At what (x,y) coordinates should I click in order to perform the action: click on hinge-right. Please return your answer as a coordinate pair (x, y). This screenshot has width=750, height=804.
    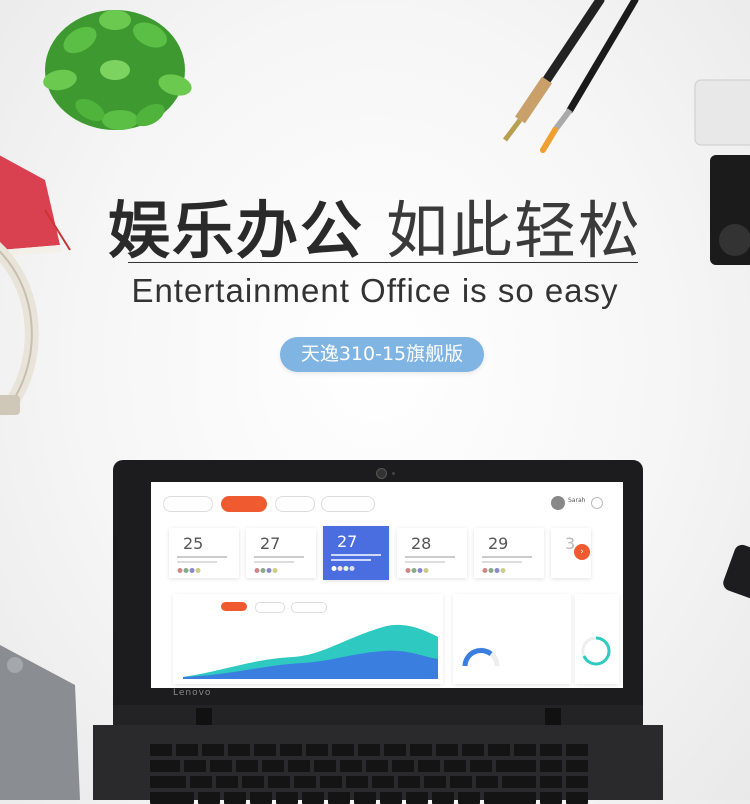
    Looking at the image, I should click on (553, 717).